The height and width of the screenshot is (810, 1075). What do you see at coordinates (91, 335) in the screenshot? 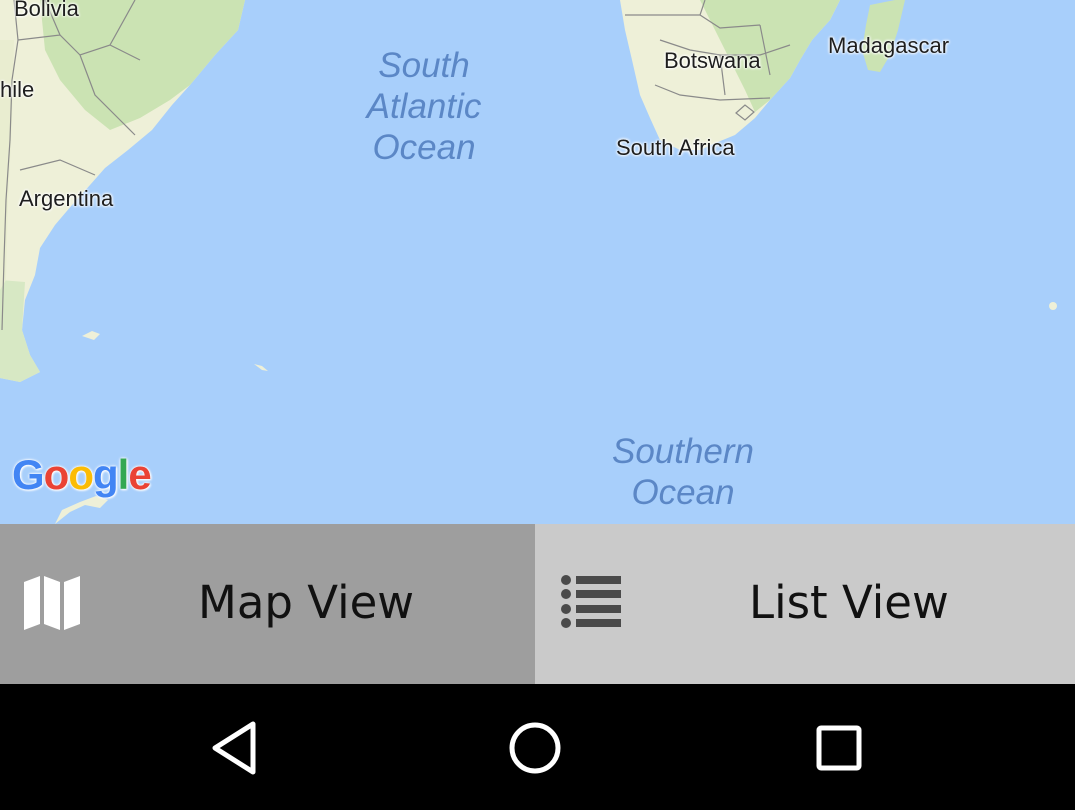
I see `falkland-islands` at bounding box center [91, 335].